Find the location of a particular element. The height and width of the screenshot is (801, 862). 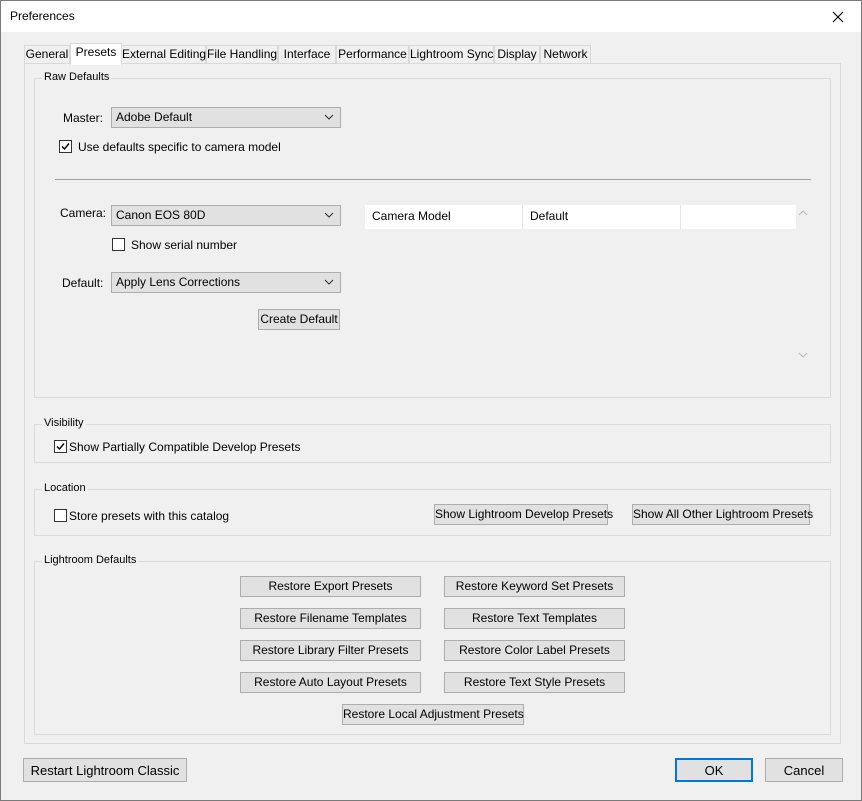

restore-export-presets-button: Restore Export Presets is located at coordinates (330, 586).